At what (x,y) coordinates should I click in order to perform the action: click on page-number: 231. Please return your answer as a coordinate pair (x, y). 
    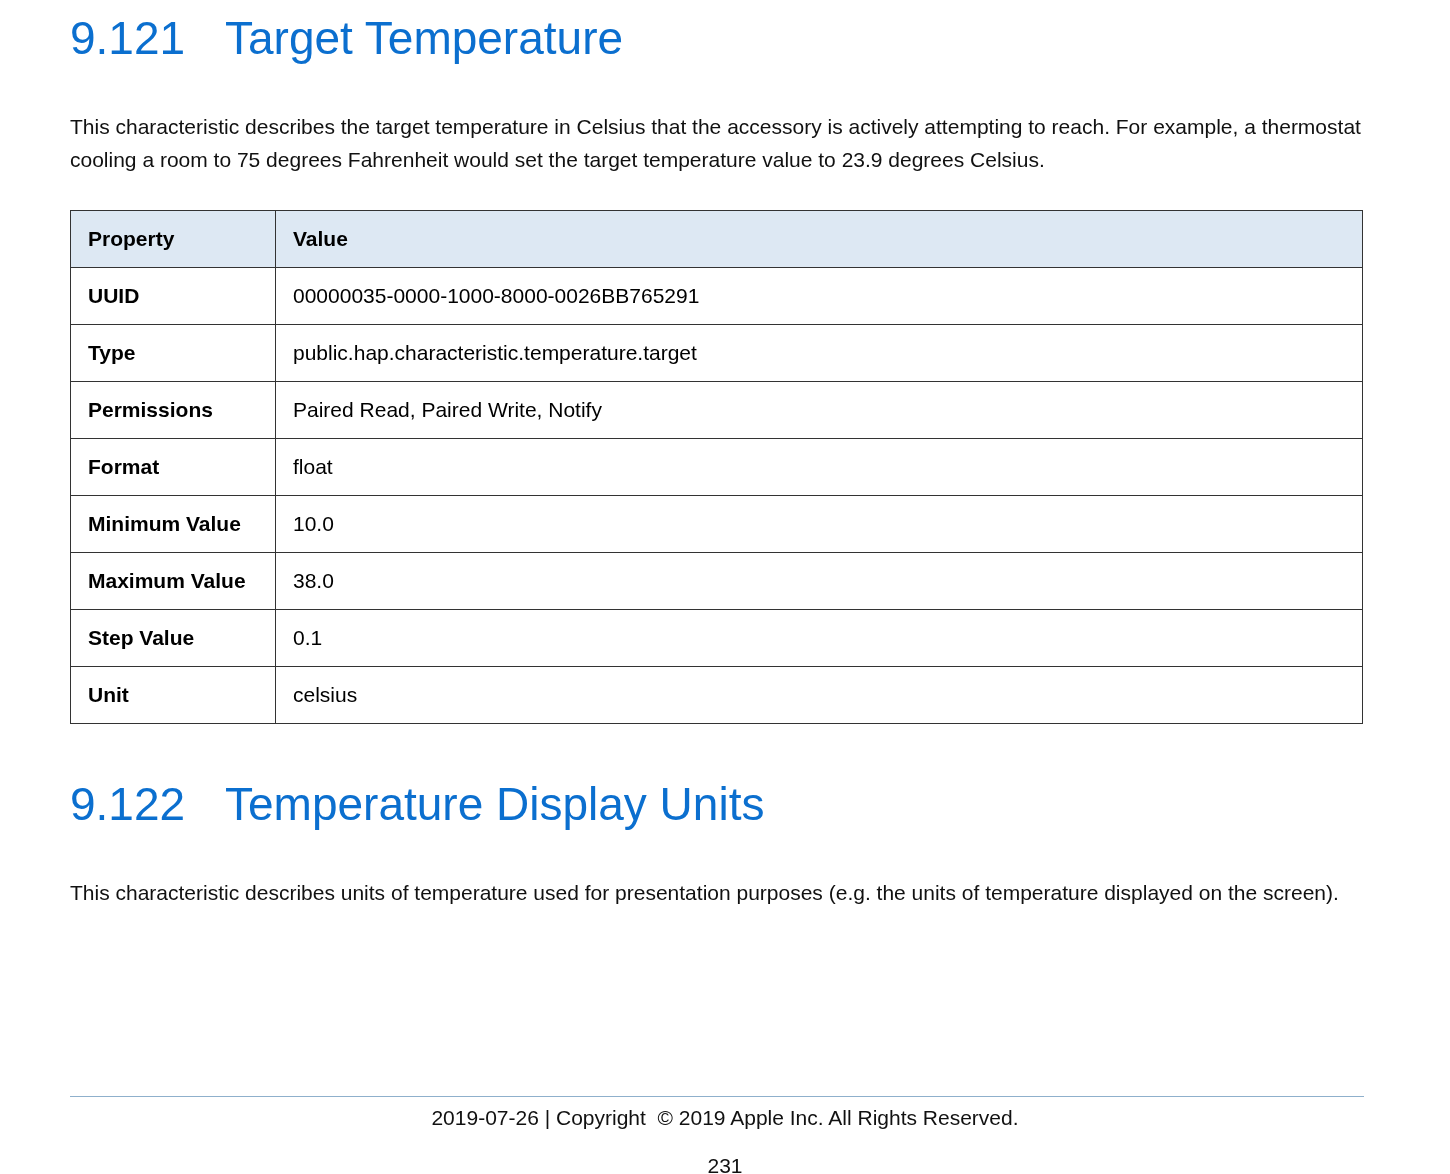
    Looking at the image, I should click on (725, 1163).